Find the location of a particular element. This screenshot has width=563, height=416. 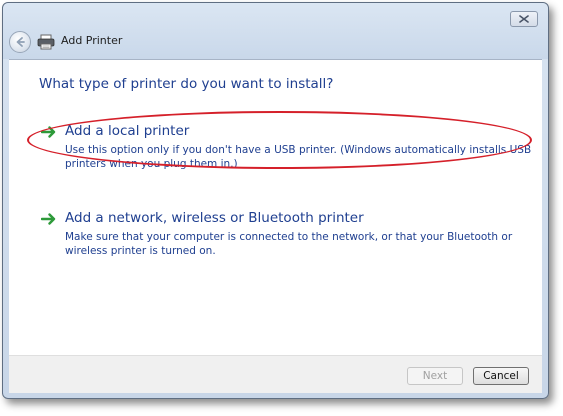

close-button is located at coordinates (524, 19).